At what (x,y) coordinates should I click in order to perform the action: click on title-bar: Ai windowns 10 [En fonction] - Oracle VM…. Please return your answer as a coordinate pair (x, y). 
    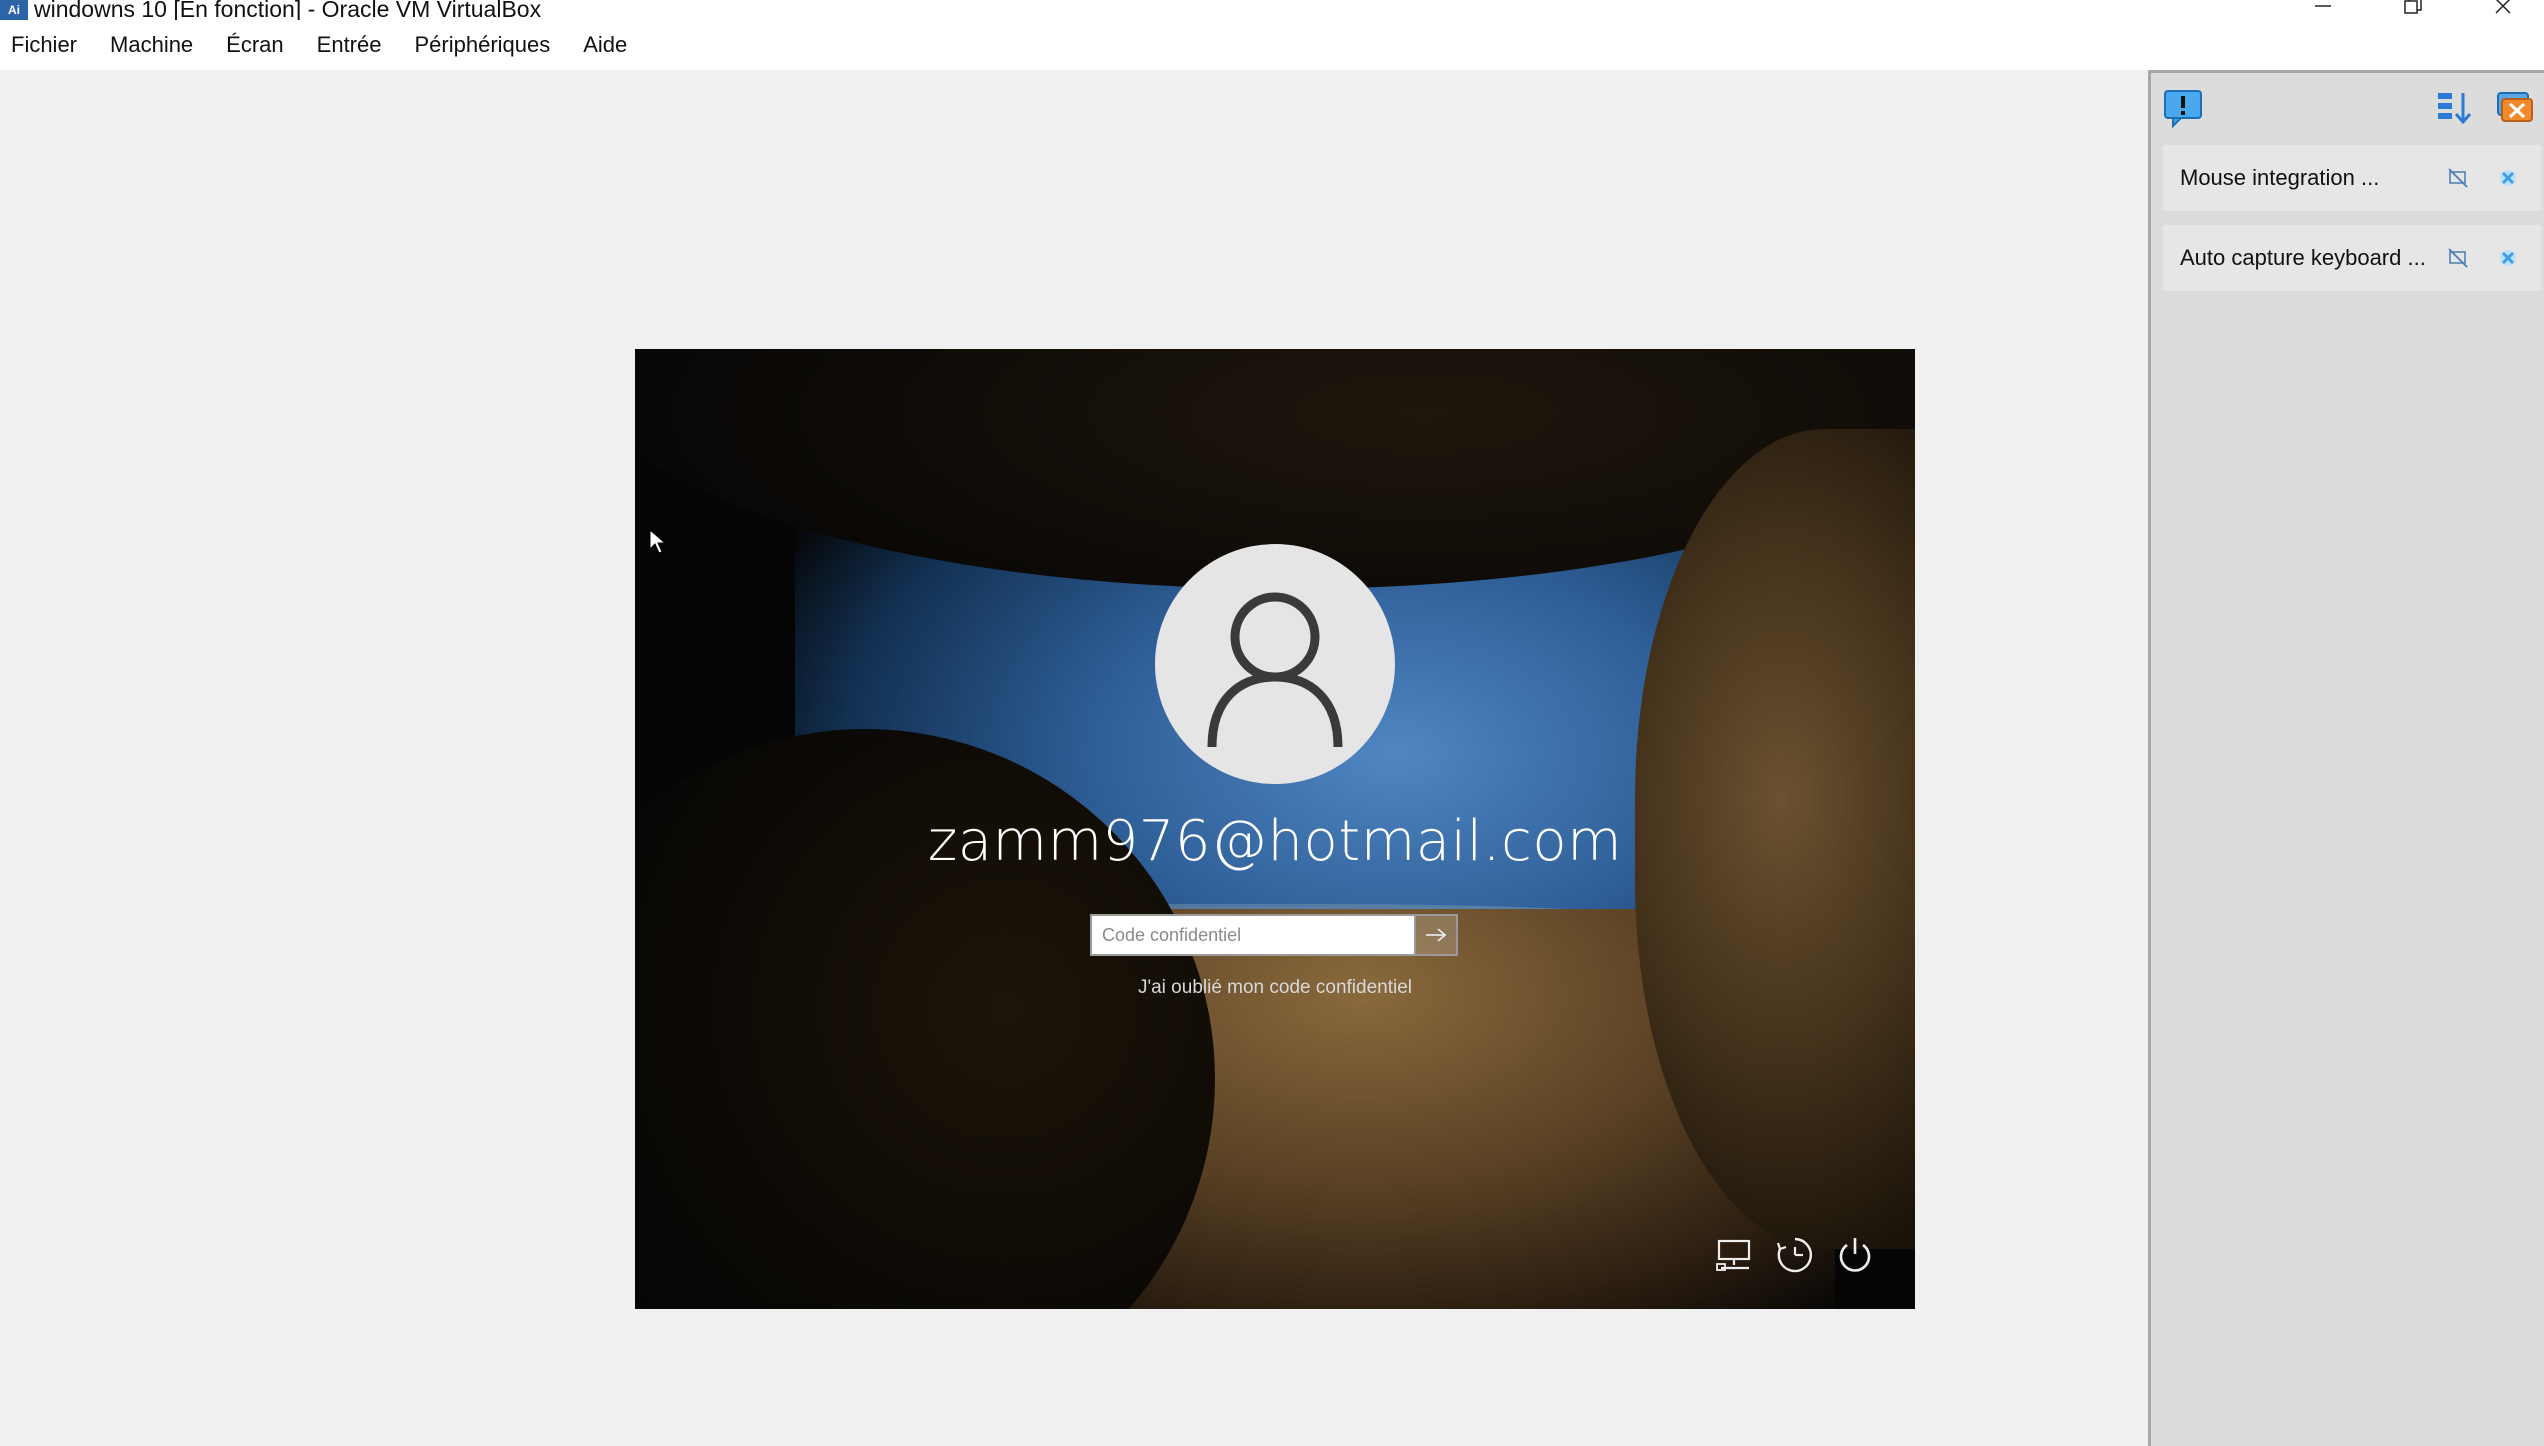
    Looking at the image, I should click on (1272, 11).